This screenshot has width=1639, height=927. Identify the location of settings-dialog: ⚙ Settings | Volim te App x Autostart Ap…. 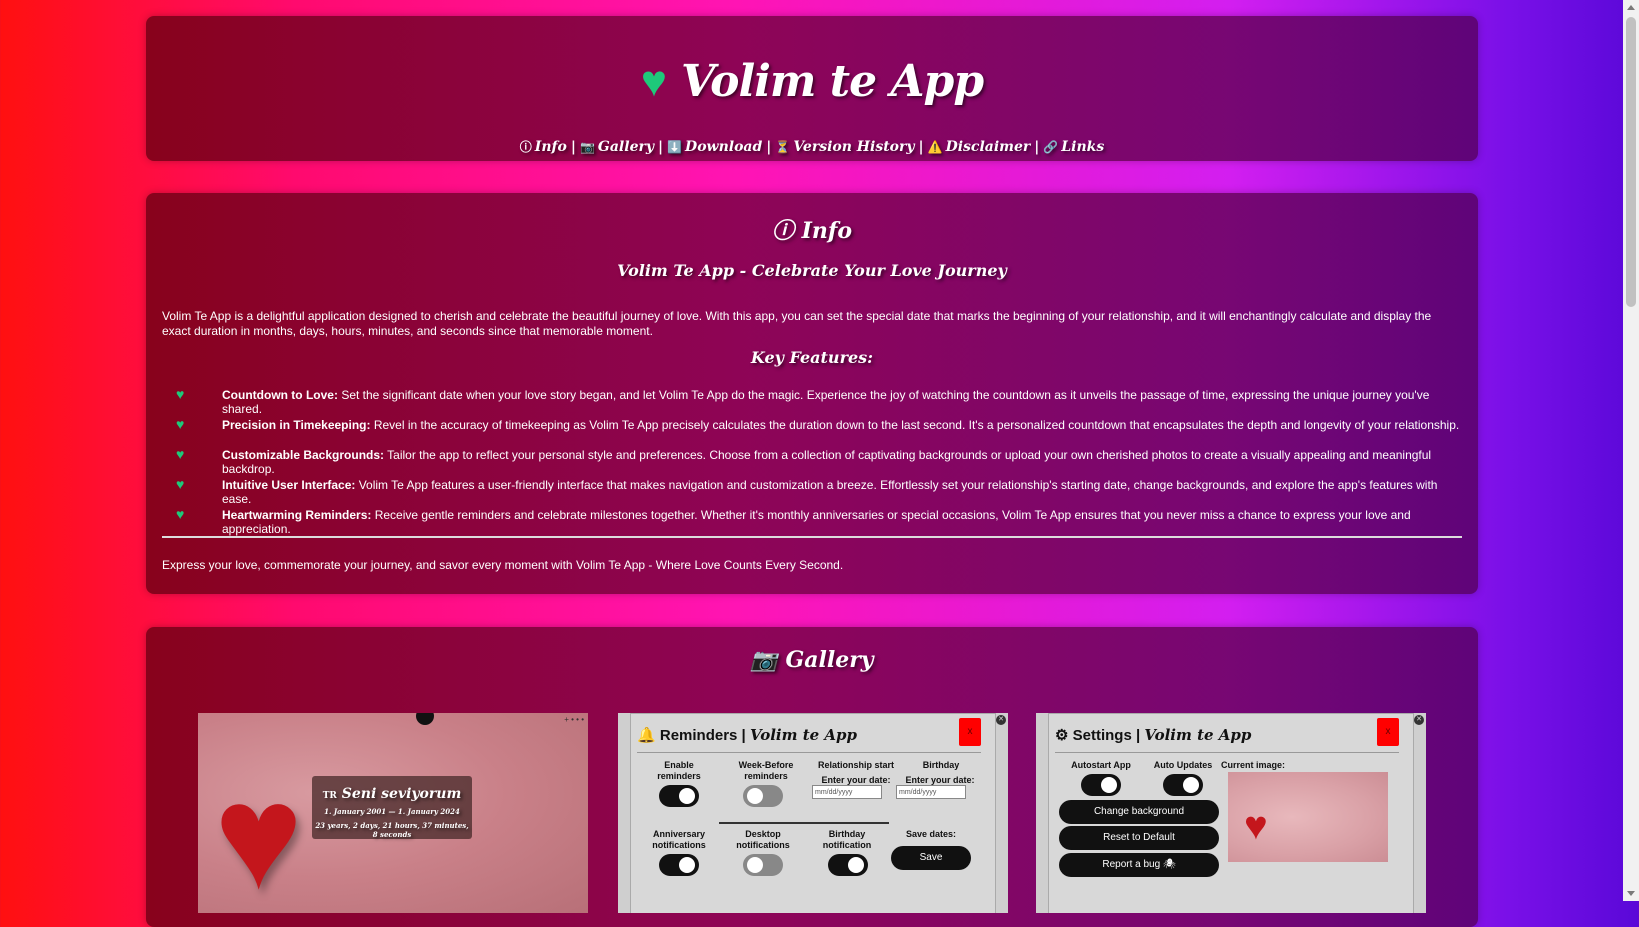
(1231, 813).